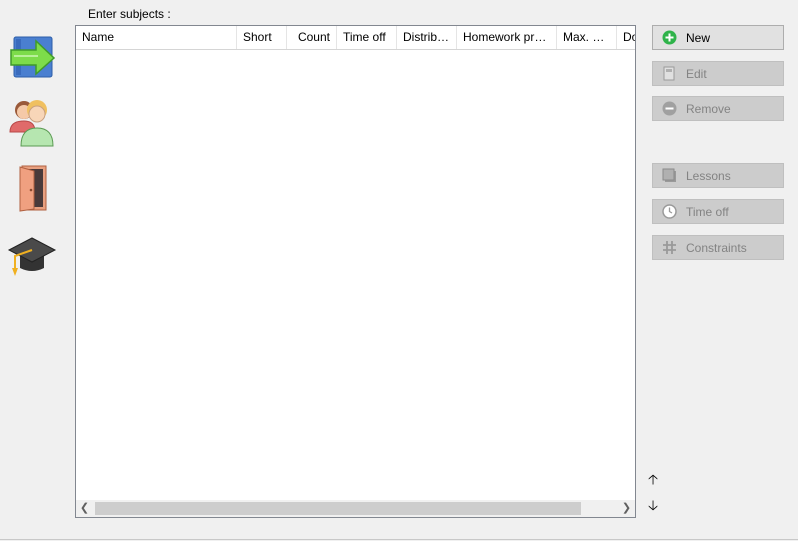  What do you see at coordinates (669, 212) in the screenshot?
I see `clock-icon` at bounding box center [669, 212].